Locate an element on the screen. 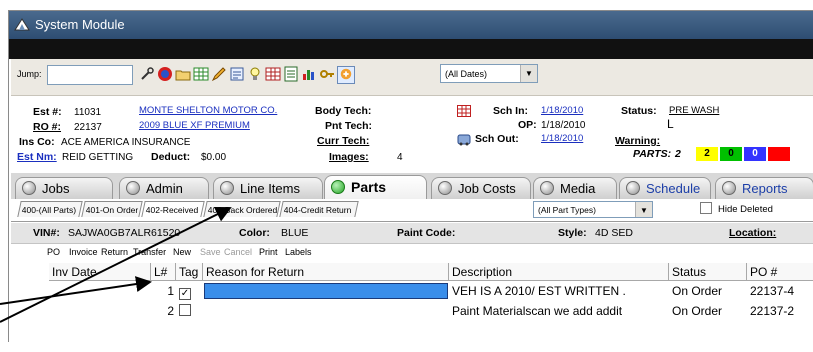 Image resolution: width=813 pixels, height=352 pixels. status-value: PRE WASH is located at coordinates (694, 110).